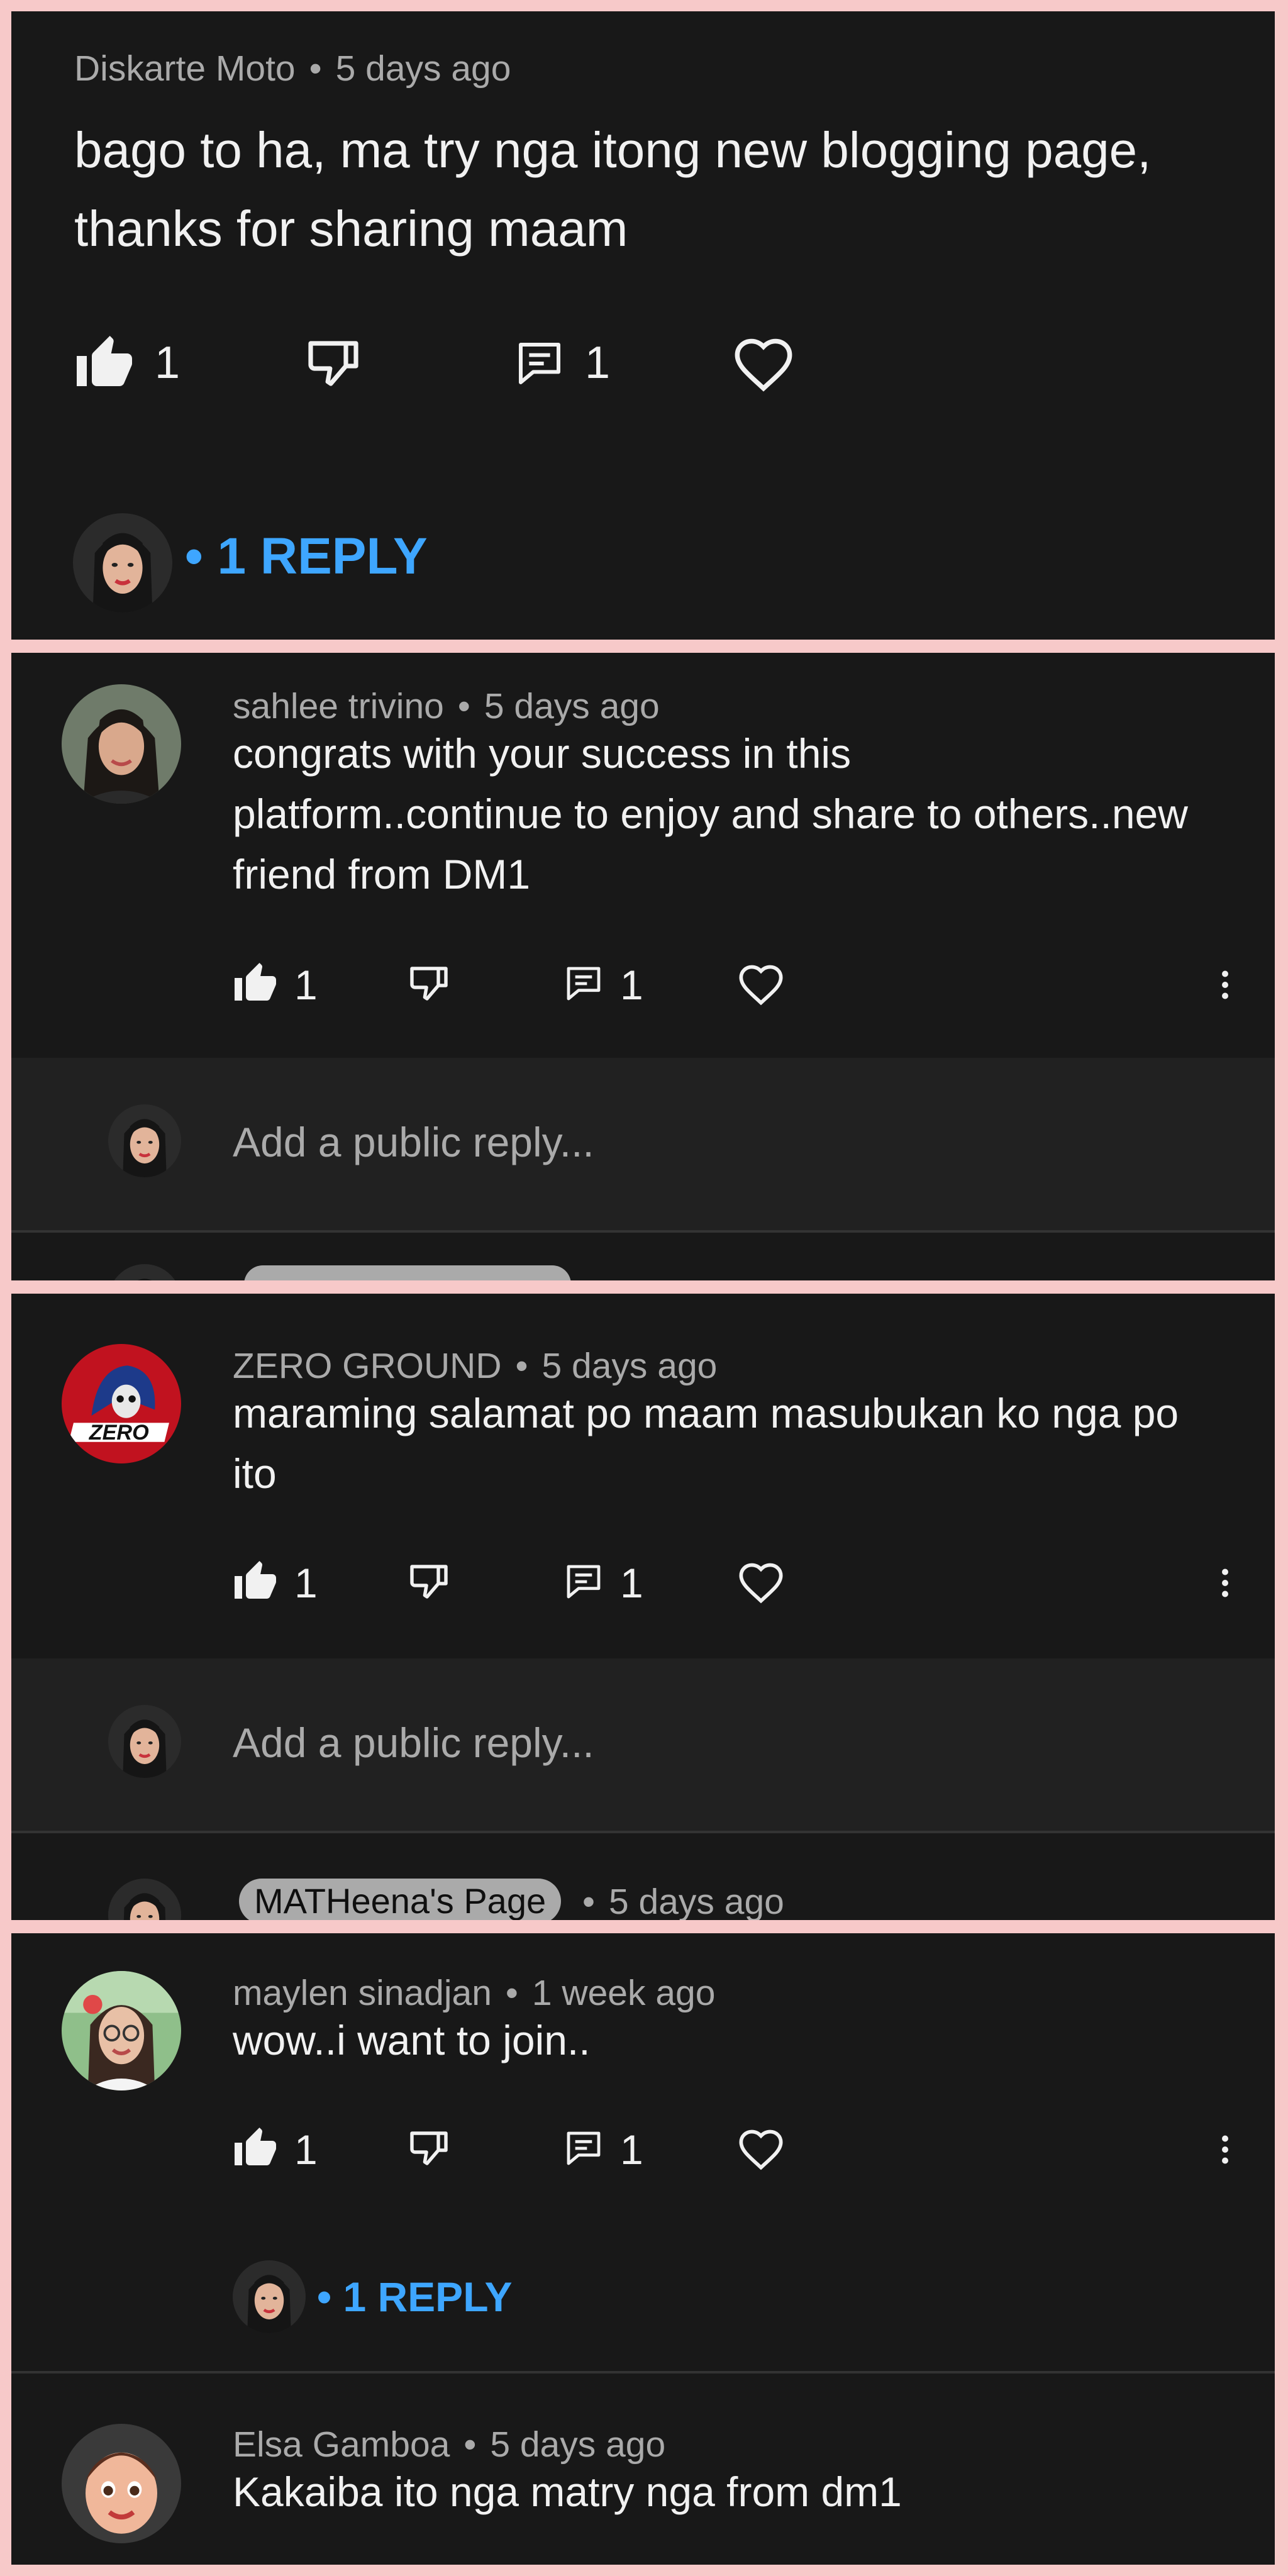 This screenshot has height=2576, width=1288. What do you see at coordinates (542, 753) in the screenshot?
I see `comment-line: congrats with your success in this` at bounding box center [542, 753].